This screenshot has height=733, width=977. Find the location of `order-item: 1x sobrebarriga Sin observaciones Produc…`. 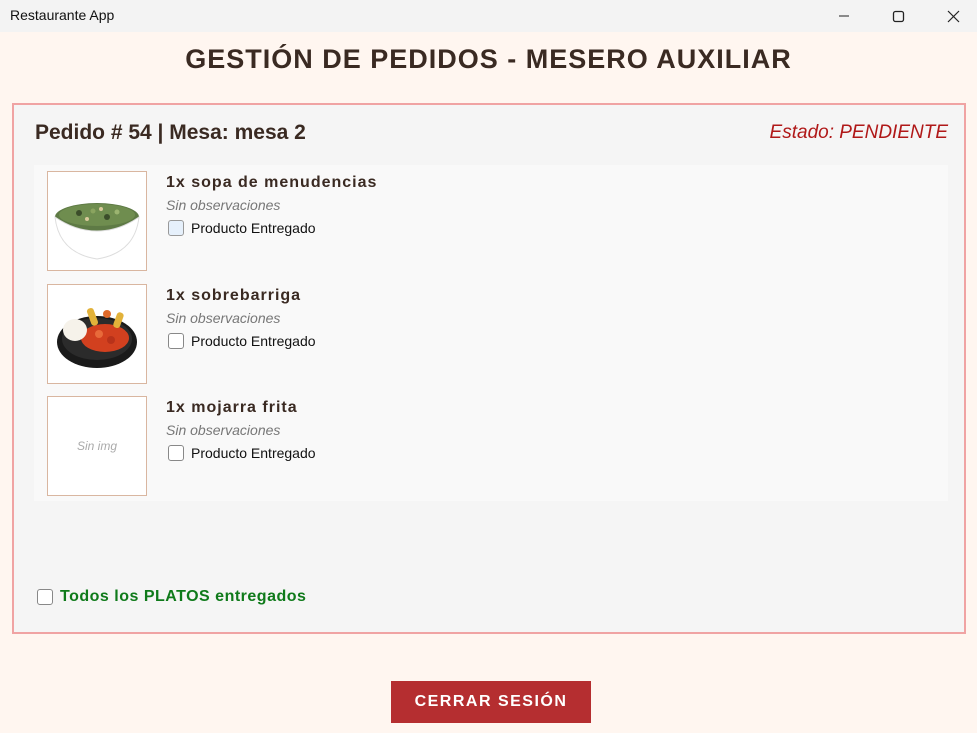

order-item: 1x sobrebarriga Sin observaciones Produc… is located at coordinates (491, 331).